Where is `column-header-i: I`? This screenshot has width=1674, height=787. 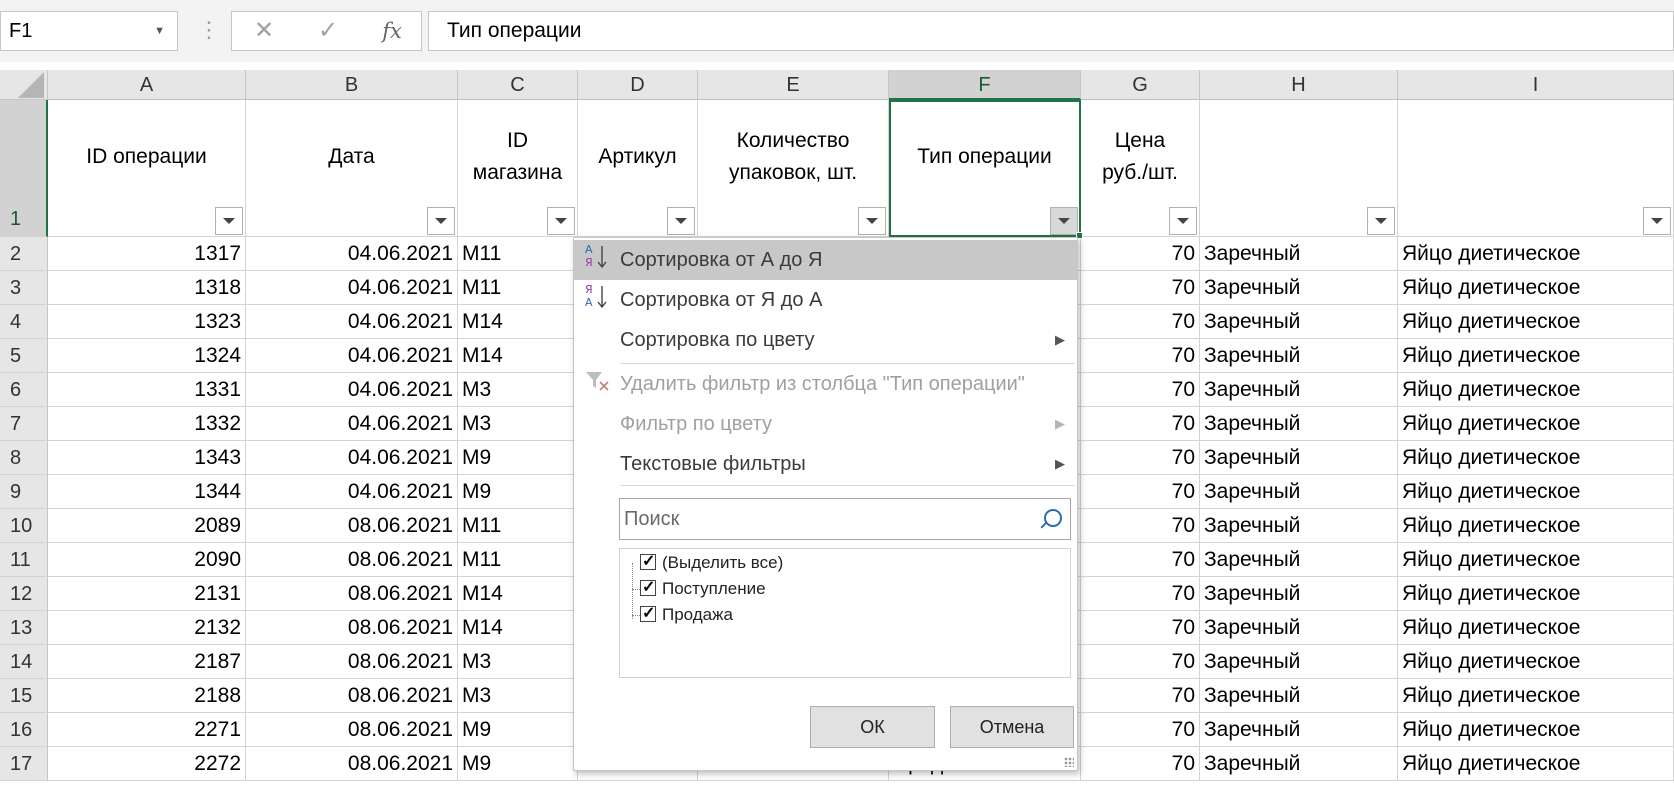
column-header-i: I is located at coordinates (1536, 85).